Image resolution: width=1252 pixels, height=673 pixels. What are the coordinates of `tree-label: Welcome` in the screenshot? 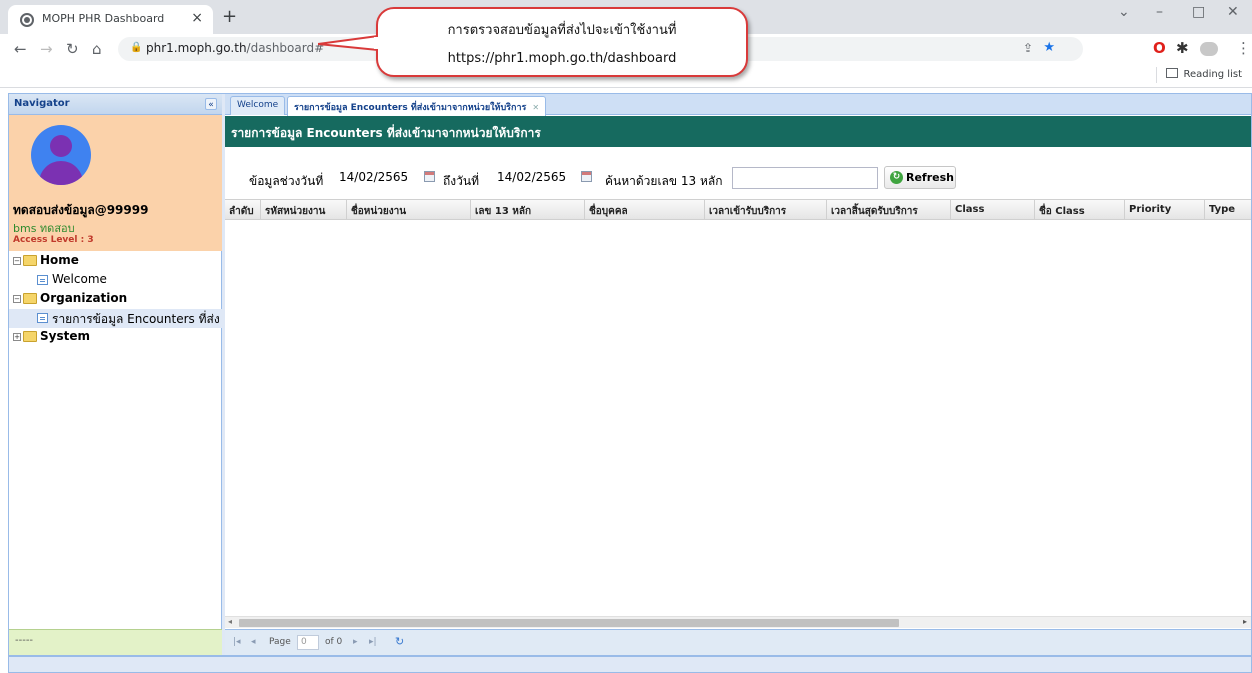 It's located at (79, 279).